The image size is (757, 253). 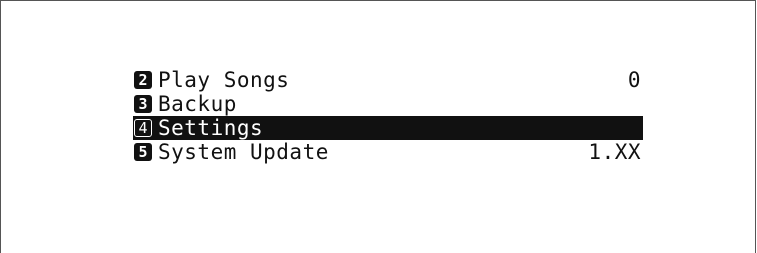 I want to click on menu-item-play-songs: 2 Play Songs 0, so click(x=388, y=80).